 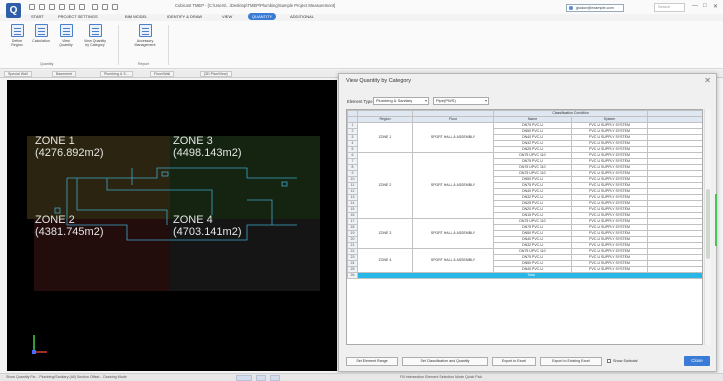 What do you see at coordinates (66, 30) in the screenshot?
I see `table-icon` at bounding box center [66, 30].